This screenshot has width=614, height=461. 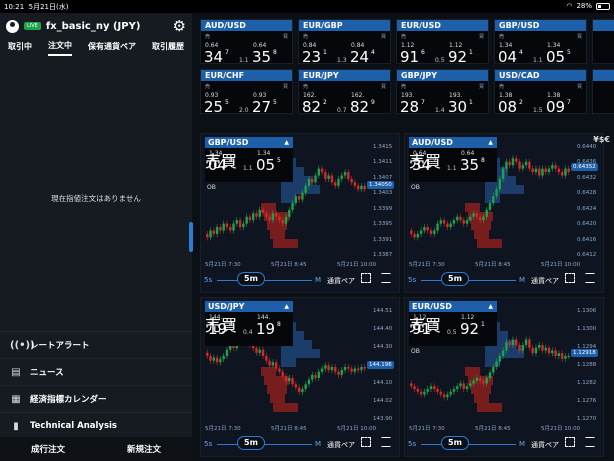 I want to click on buy-price-big: 27, so click(x=261, y=107).